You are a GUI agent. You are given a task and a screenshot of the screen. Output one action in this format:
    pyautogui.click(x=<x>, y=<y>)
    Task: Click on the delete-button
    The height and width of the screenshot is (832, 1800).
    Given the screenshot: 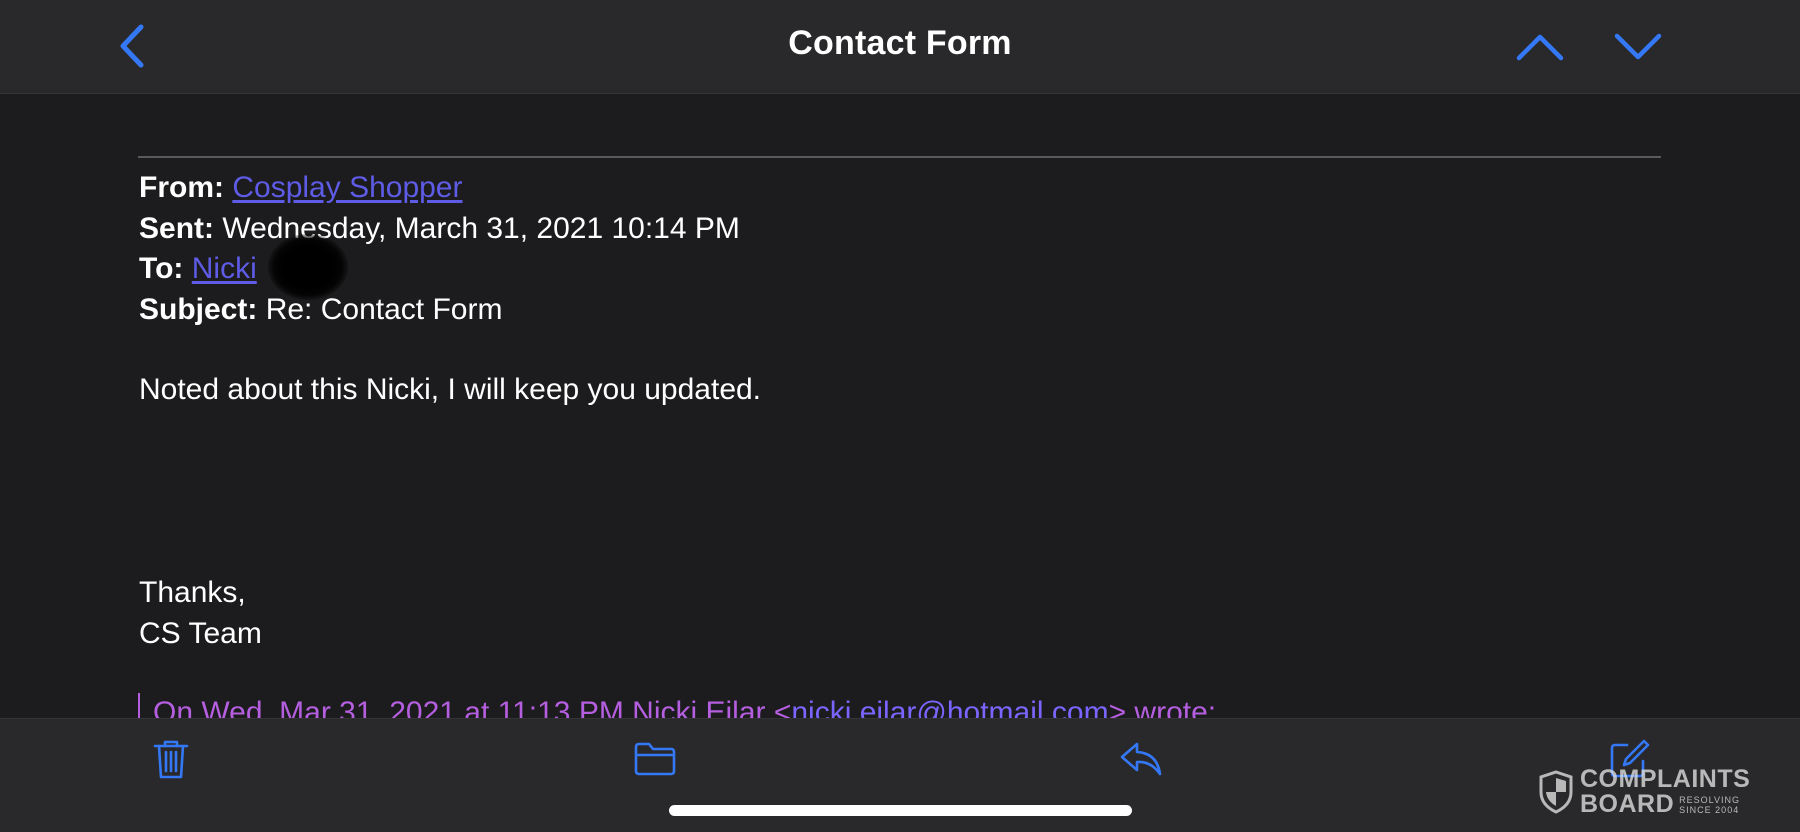 What is the action you would take?
    pyautogui.click(x=171, y=759)
    